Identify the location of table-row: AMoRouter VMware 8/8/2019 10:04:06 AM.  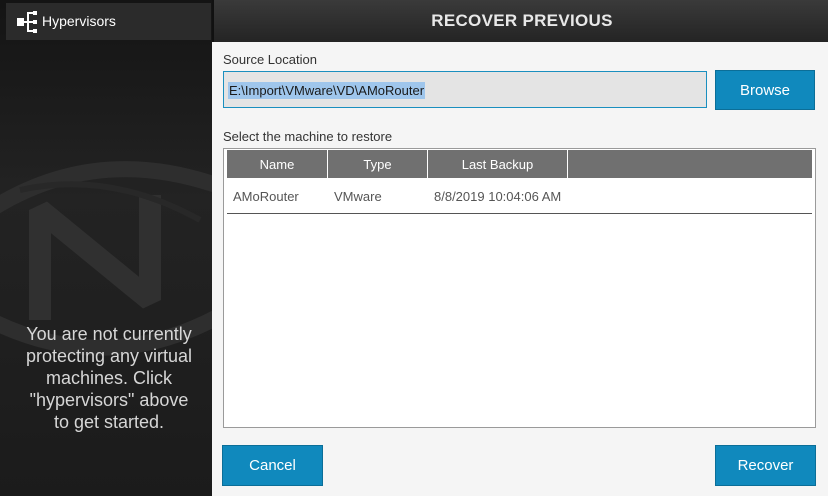
(519, 196).